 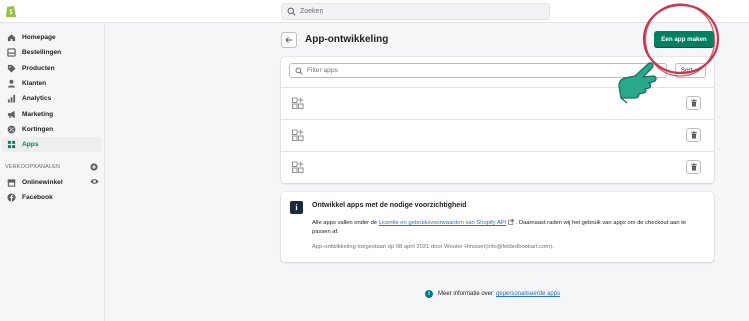 I want to click on shopify-logo, so click(x=11, y=11).